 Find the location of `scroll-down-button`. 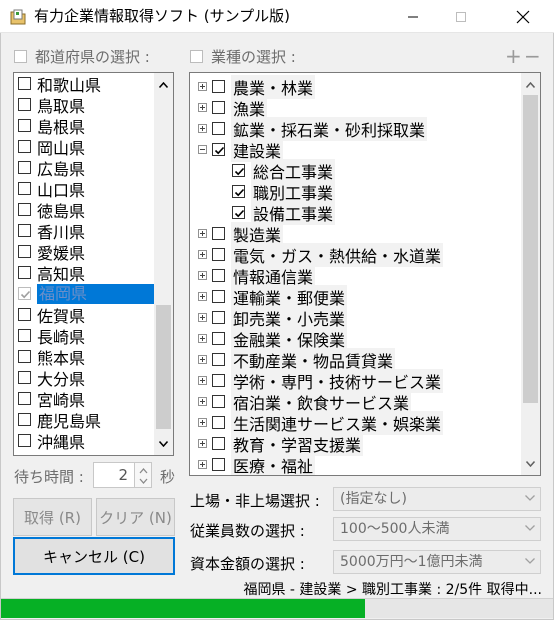

scroll-down-button is located at coordinates (163, 443).